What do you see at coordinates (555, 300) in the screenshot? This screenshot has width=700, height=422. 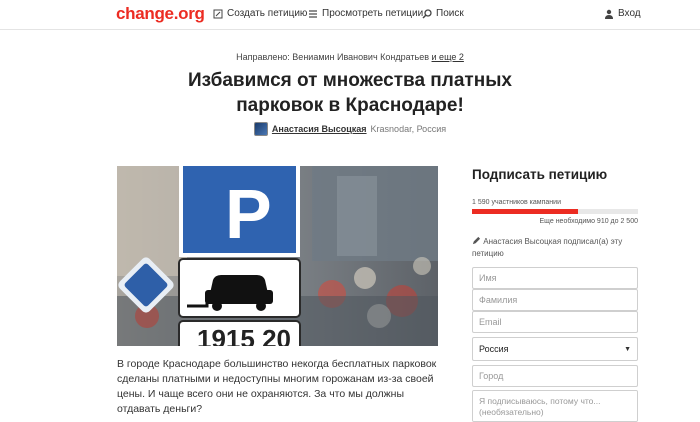 I see `last-name-field` at bounding box center [555, 300].